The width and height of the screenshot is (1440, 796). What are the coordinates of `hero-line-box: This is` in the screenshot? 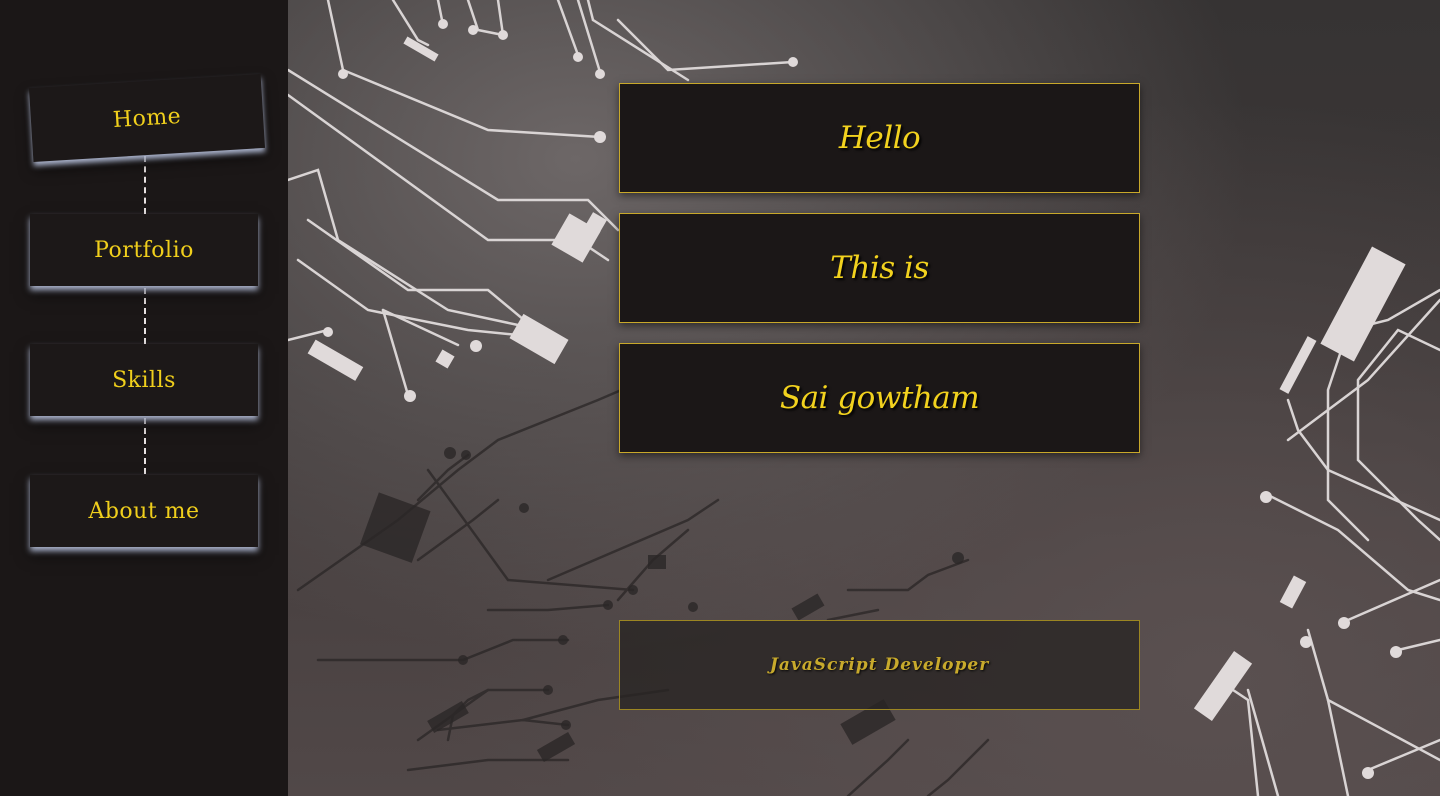 It's located at (879, 268).